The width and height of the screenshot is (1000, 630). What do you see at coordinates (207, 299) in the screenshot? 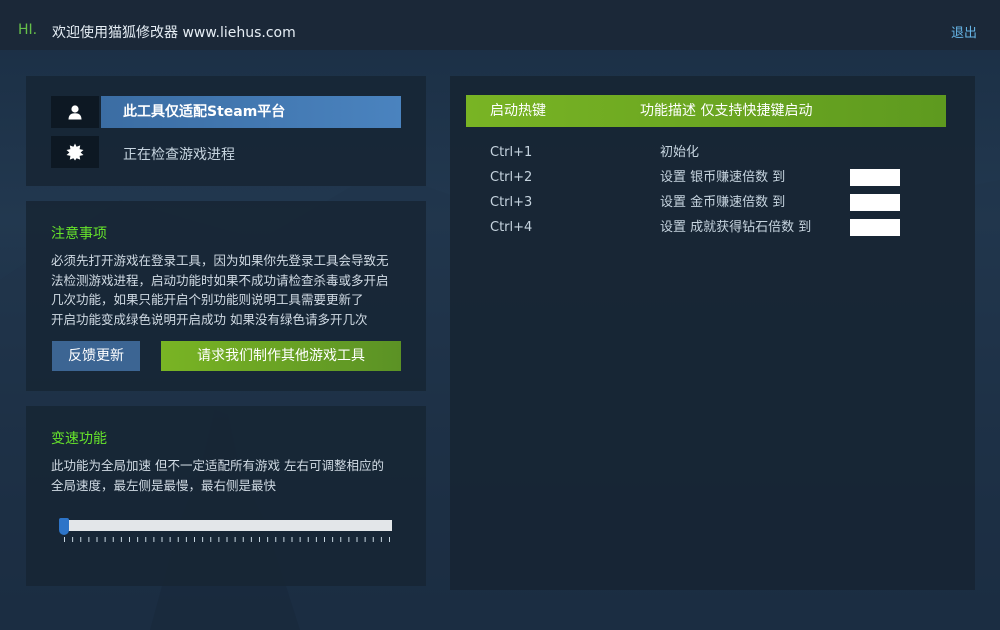
I see `notes-line: 几次功能，如果只能开启个别功能则说明工具需要更新了` at bounding box center [207, 299].